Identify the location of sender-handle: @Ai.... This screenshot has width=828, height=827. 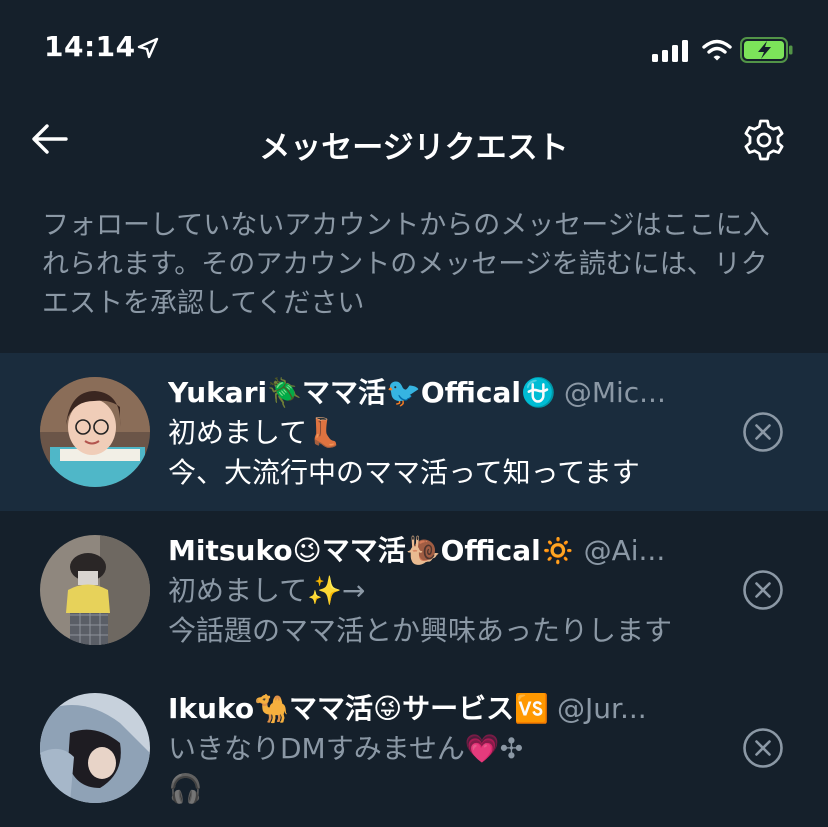
(624, 550).